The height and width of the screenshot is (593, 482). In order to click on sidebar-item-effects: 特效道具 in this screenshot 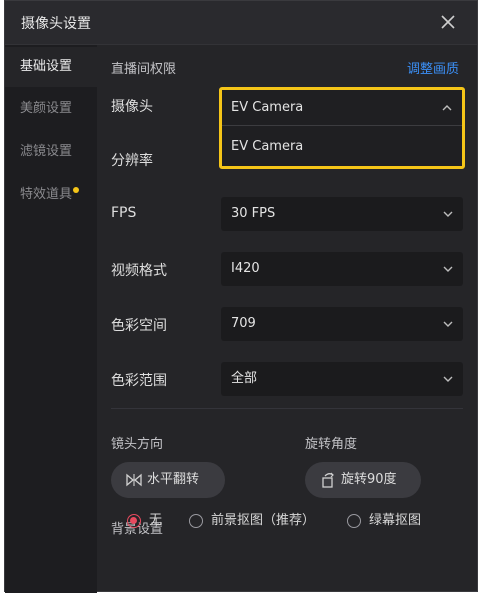, I will do `click(51, 195)`.